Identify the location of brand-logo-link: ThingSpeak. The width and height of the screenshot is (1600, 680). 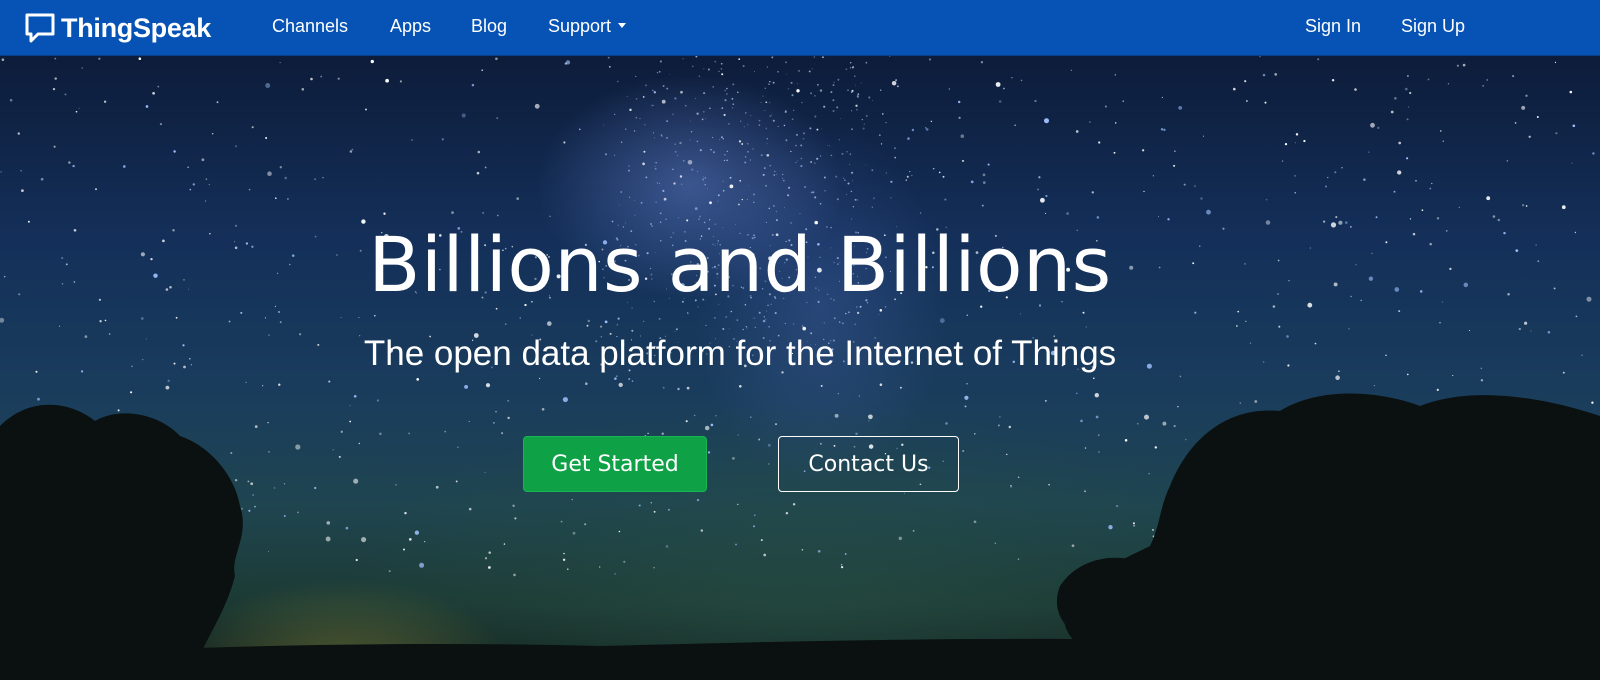
(117, 28).